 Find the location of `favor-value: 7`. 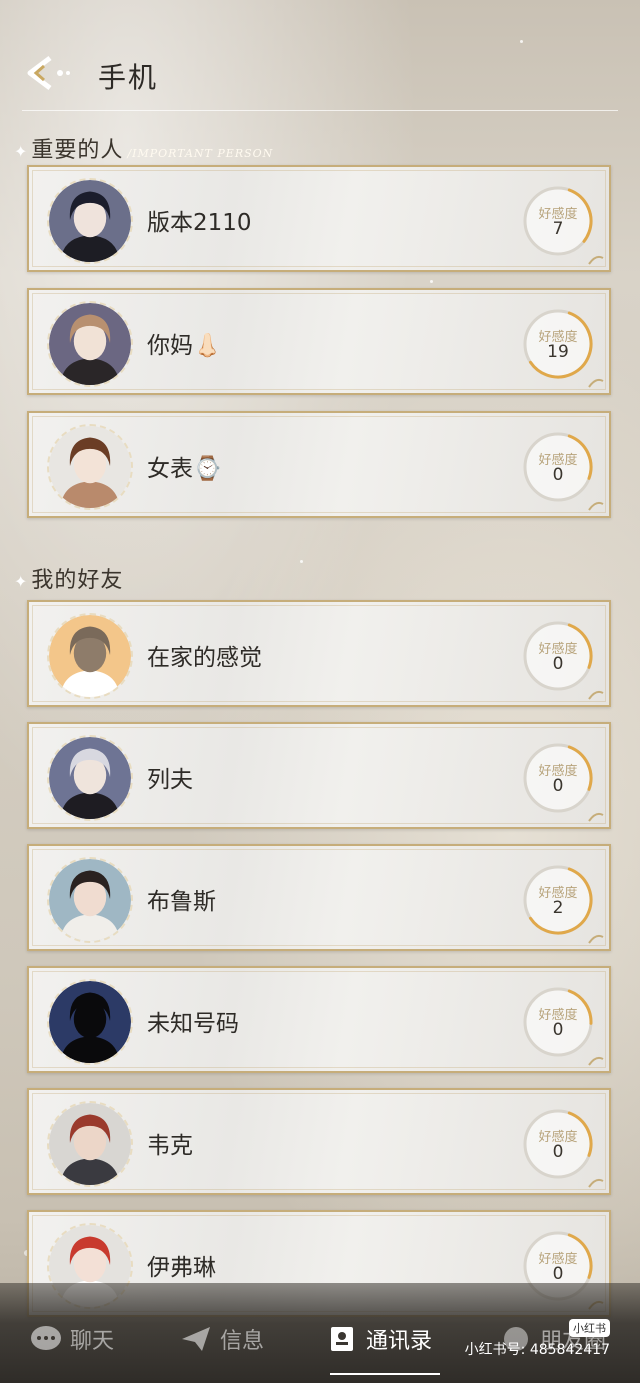

favor-value: 7 is located at coordinates (558, 229).